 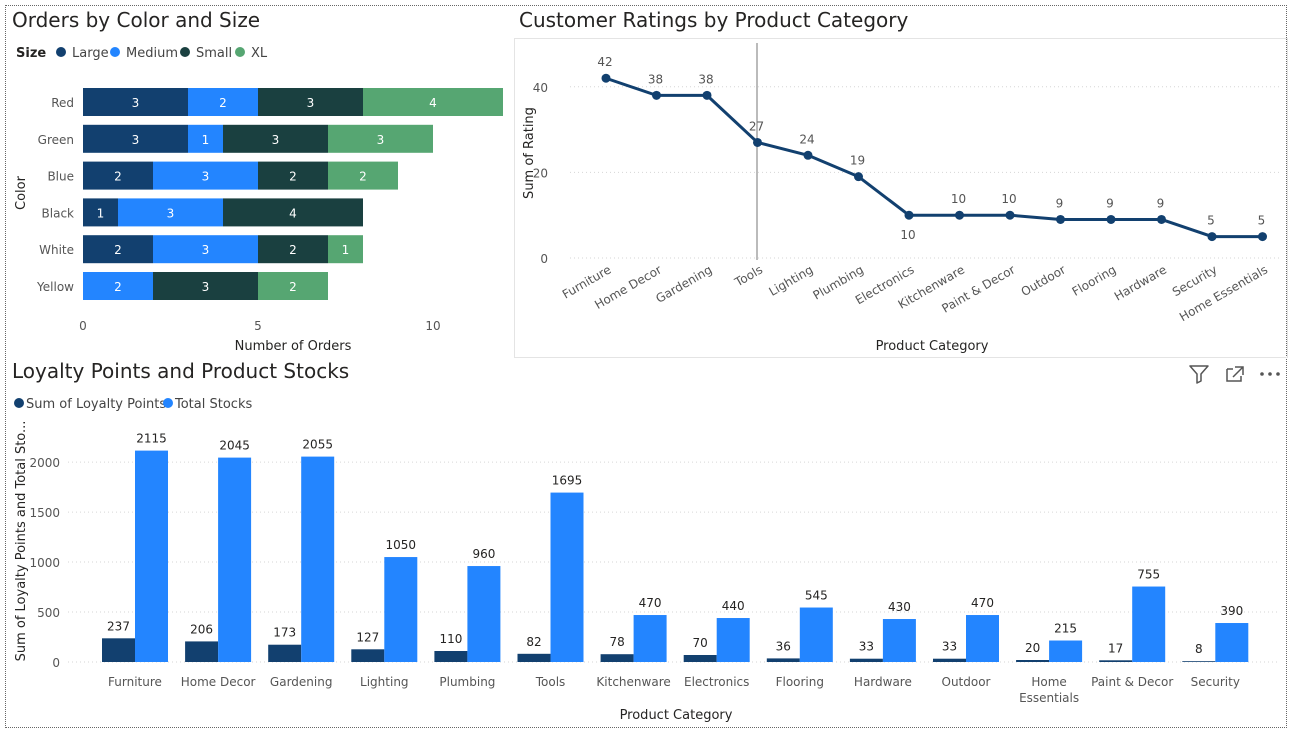 I want to click on filter-icon, so click(x=1199, y=376).